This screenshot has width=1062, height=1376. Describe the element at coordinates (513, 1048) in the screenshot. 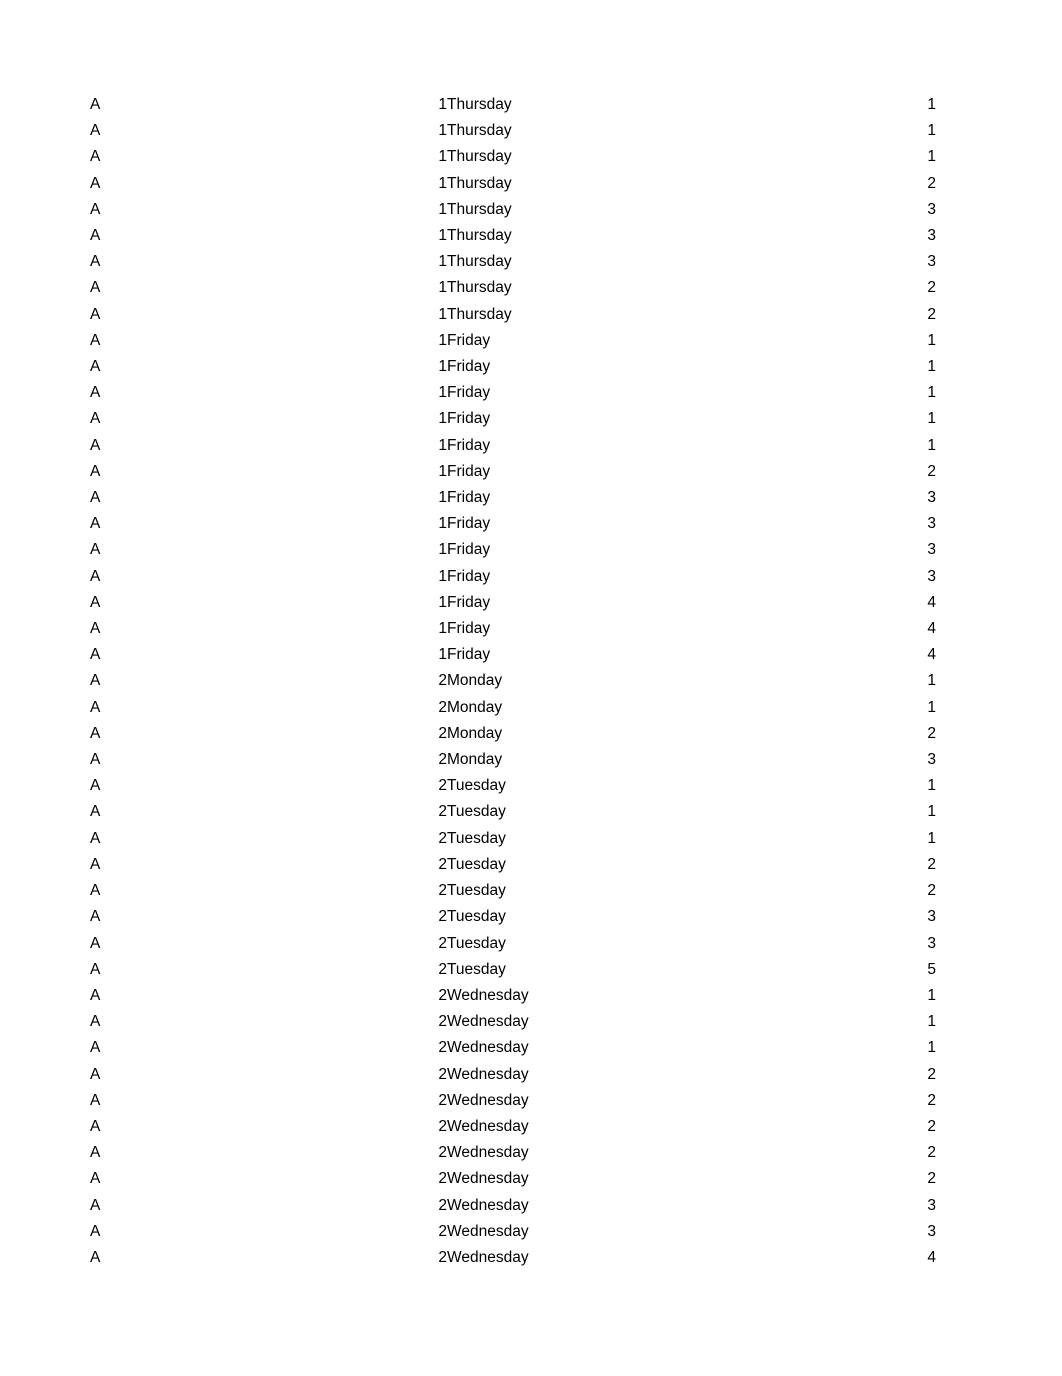

I see `table-row: A 2 Wednesday 1` at that location.